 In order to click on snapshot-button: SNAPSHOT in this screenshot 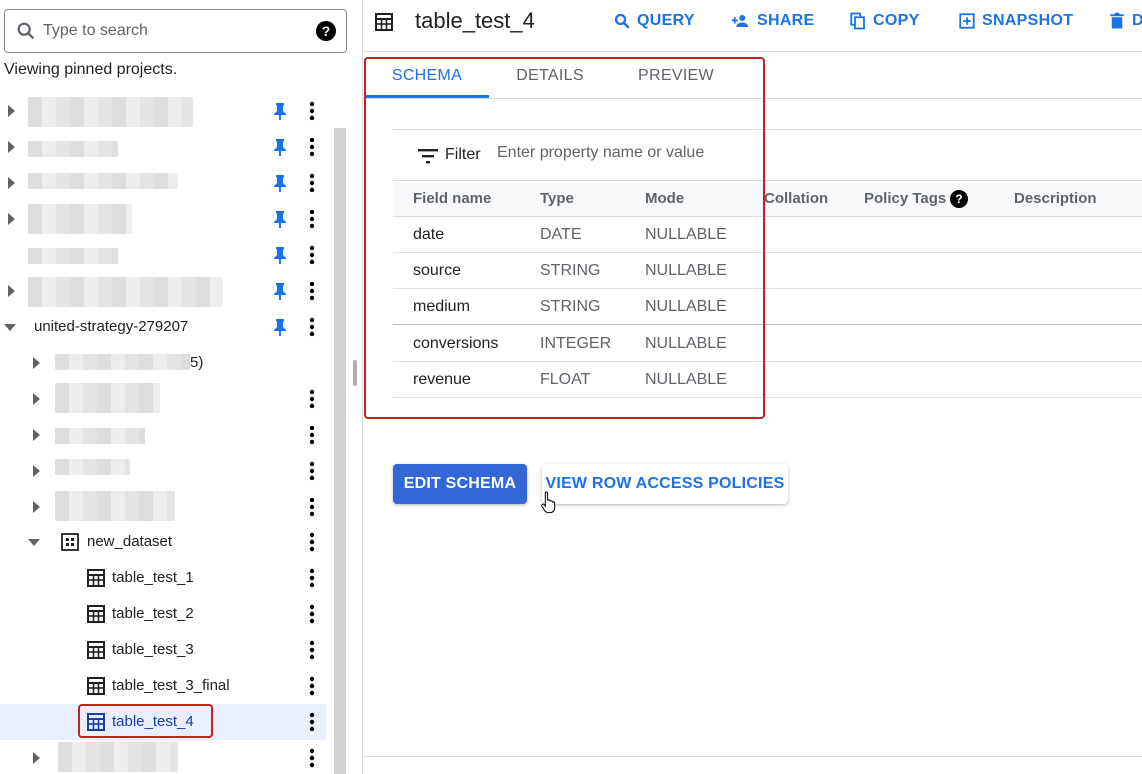, I will do `click(1015, 21)`.